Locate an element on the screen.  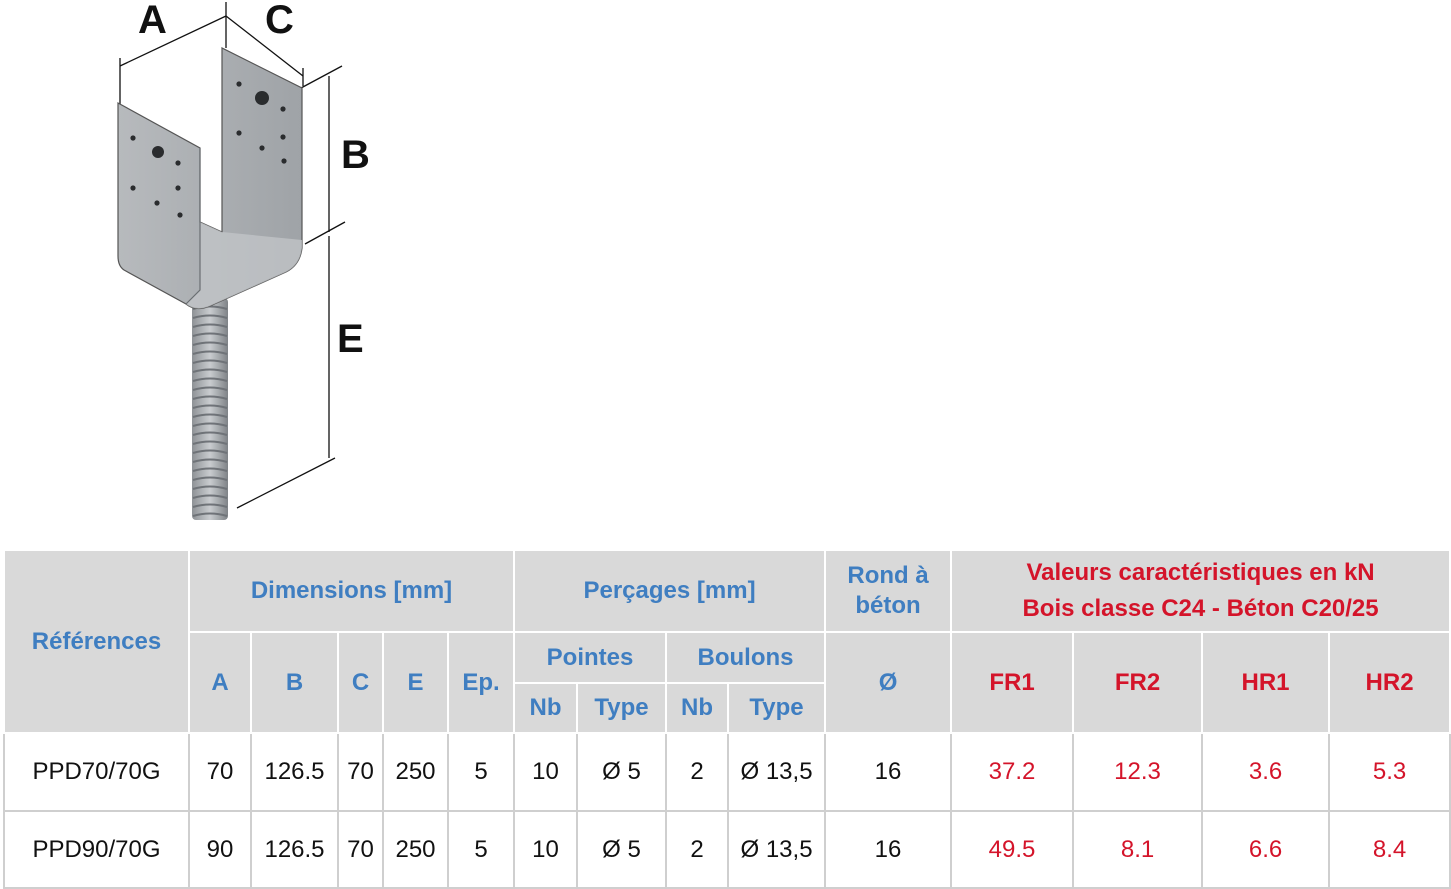
header-col-b: B is located at coordinates (294, 682).